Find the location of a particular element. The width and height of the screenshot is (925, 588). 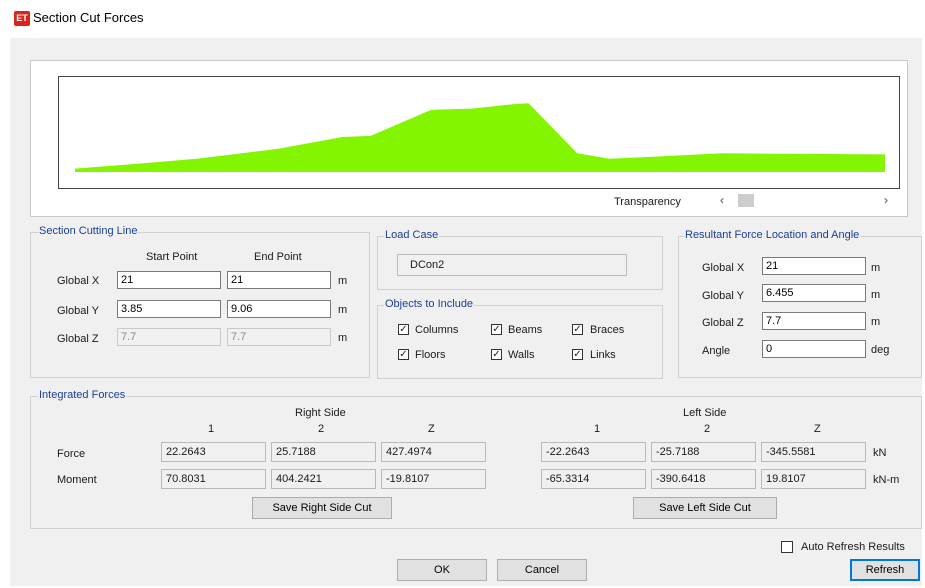

etabs-app-icon: ET is located at coordinates (22, 18).